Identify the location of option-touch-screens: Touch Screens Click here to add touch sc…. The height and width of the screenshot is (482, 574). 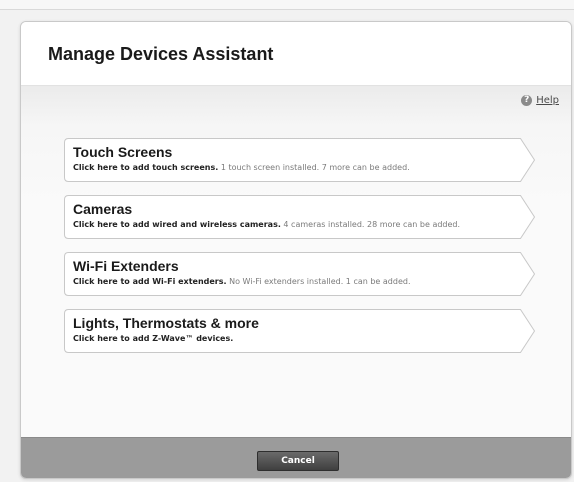
(300, 160).